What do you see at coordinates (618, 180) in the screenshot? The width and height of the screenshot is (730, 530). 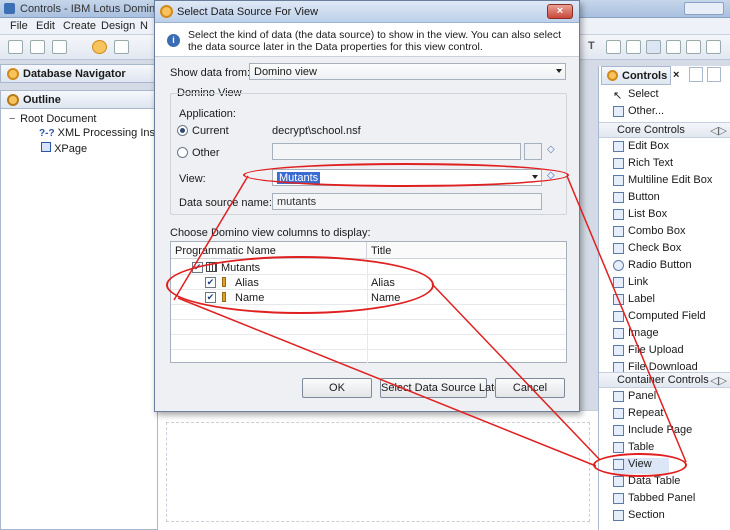 I see `multiline-icon` at bounding box center [618, 180].